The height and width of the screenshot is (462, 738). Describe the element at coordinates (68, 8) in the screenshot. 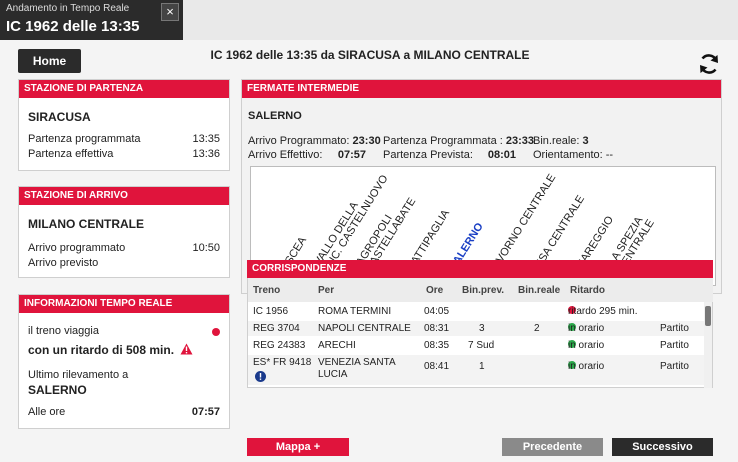

I see `app-name: Andamento in Tempo Reale` at that location.